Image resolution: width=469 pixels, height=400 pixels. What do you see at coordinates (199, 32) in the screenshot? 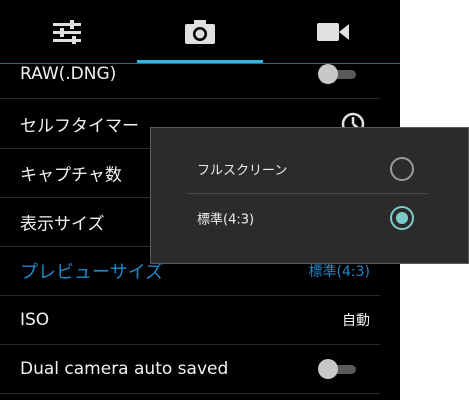
I see `camera-icon` at bounding box center [199, 32].